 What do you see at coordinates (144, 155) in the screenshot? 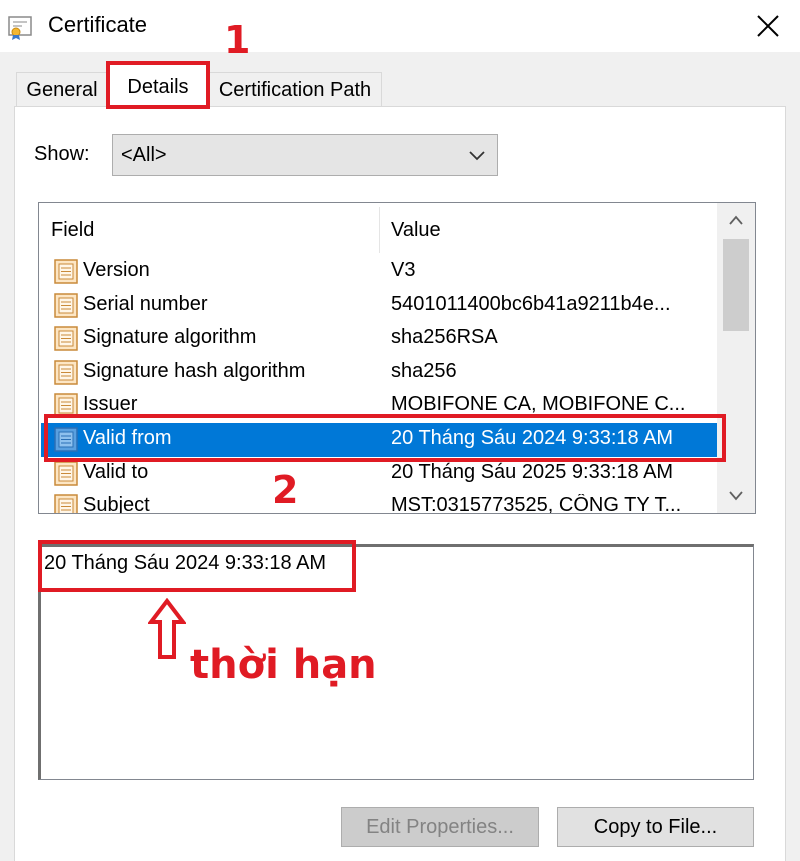
I see `show-dropdown-value: <All>` at bounding box center [144, 155].